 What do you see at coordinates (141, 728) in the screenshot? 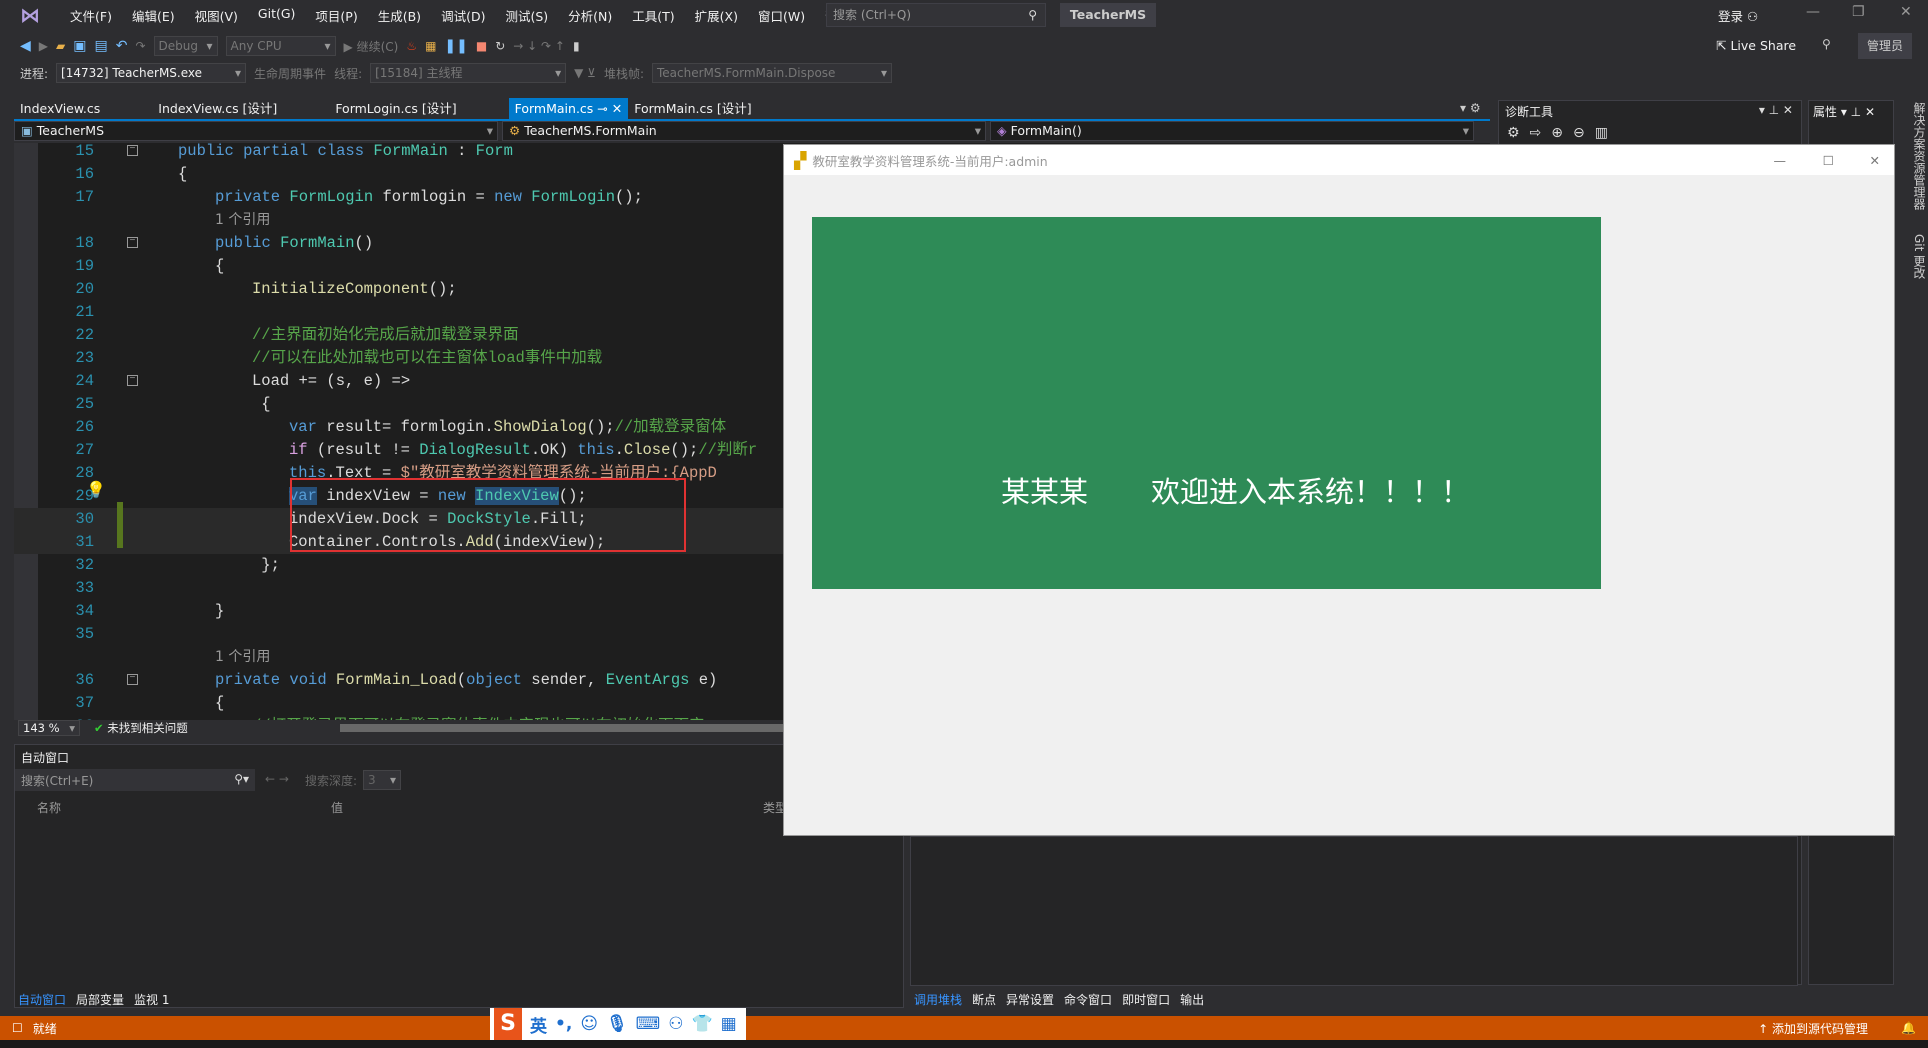
I see `issues-indicator: ✔ 未找到相关问题` at bounding box center [141, 728].